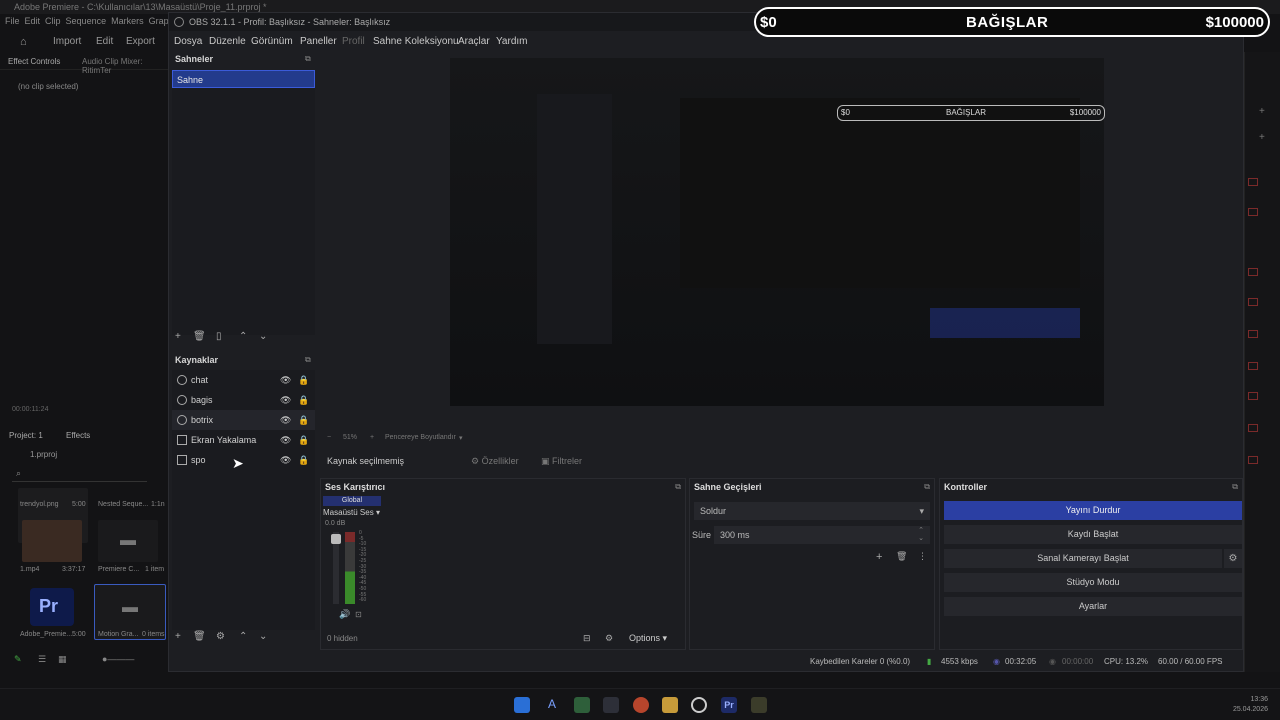 Image resolution: width=1280 pixels, height=720 pixels. Describe the element at coordinates (552, 705) in the screenshot. I see `app-icon: A` at that location.